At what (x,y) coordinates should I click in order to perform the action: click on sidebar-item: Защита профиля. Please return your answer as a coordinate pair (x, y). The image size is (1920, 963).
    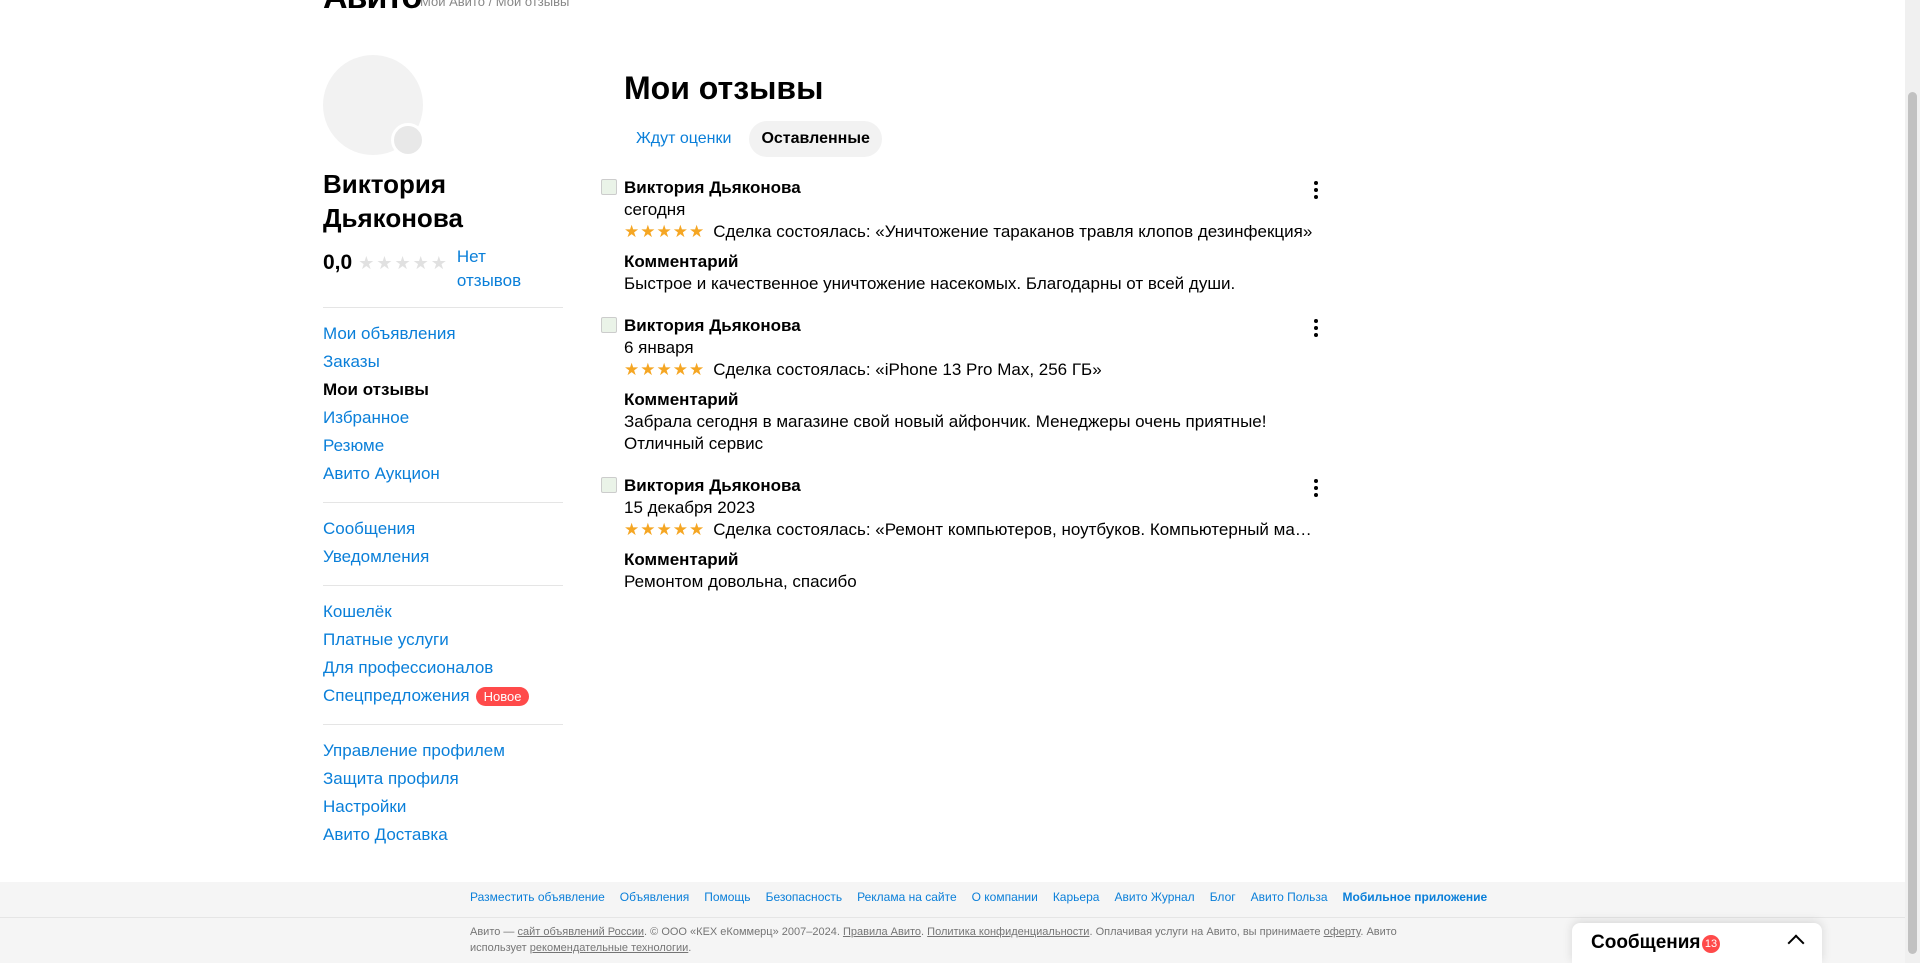
    Looking at the image, I should click on (443, 779).